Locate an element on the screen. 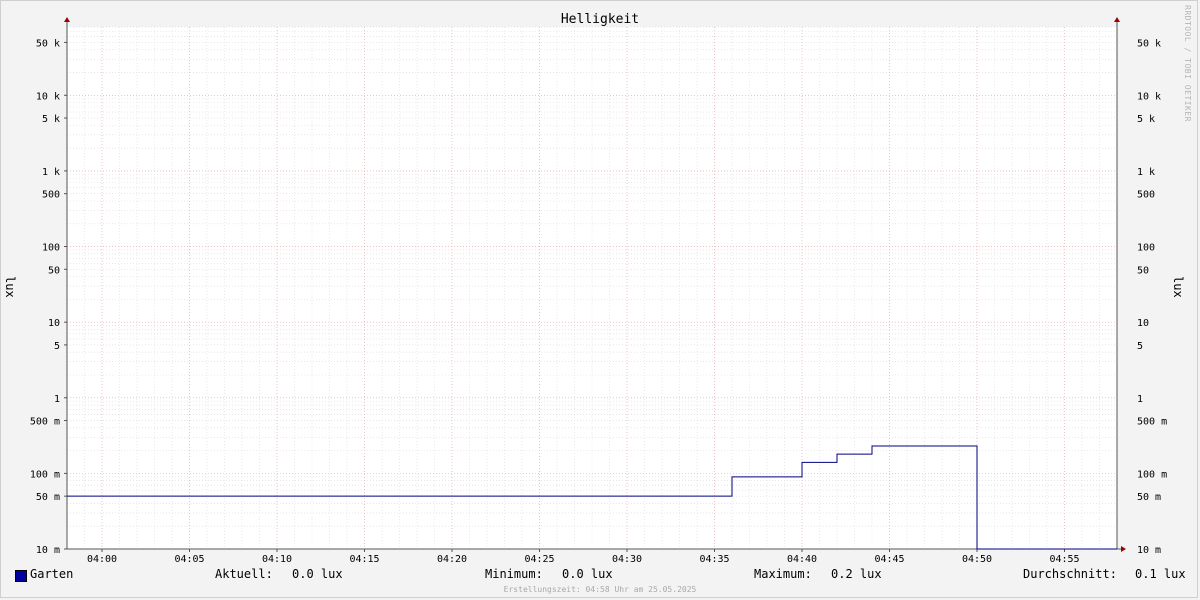 The width and height of the screenshot is (1200, 600). legend-current-label: Aktuell: is located at coordinates (244, 574).